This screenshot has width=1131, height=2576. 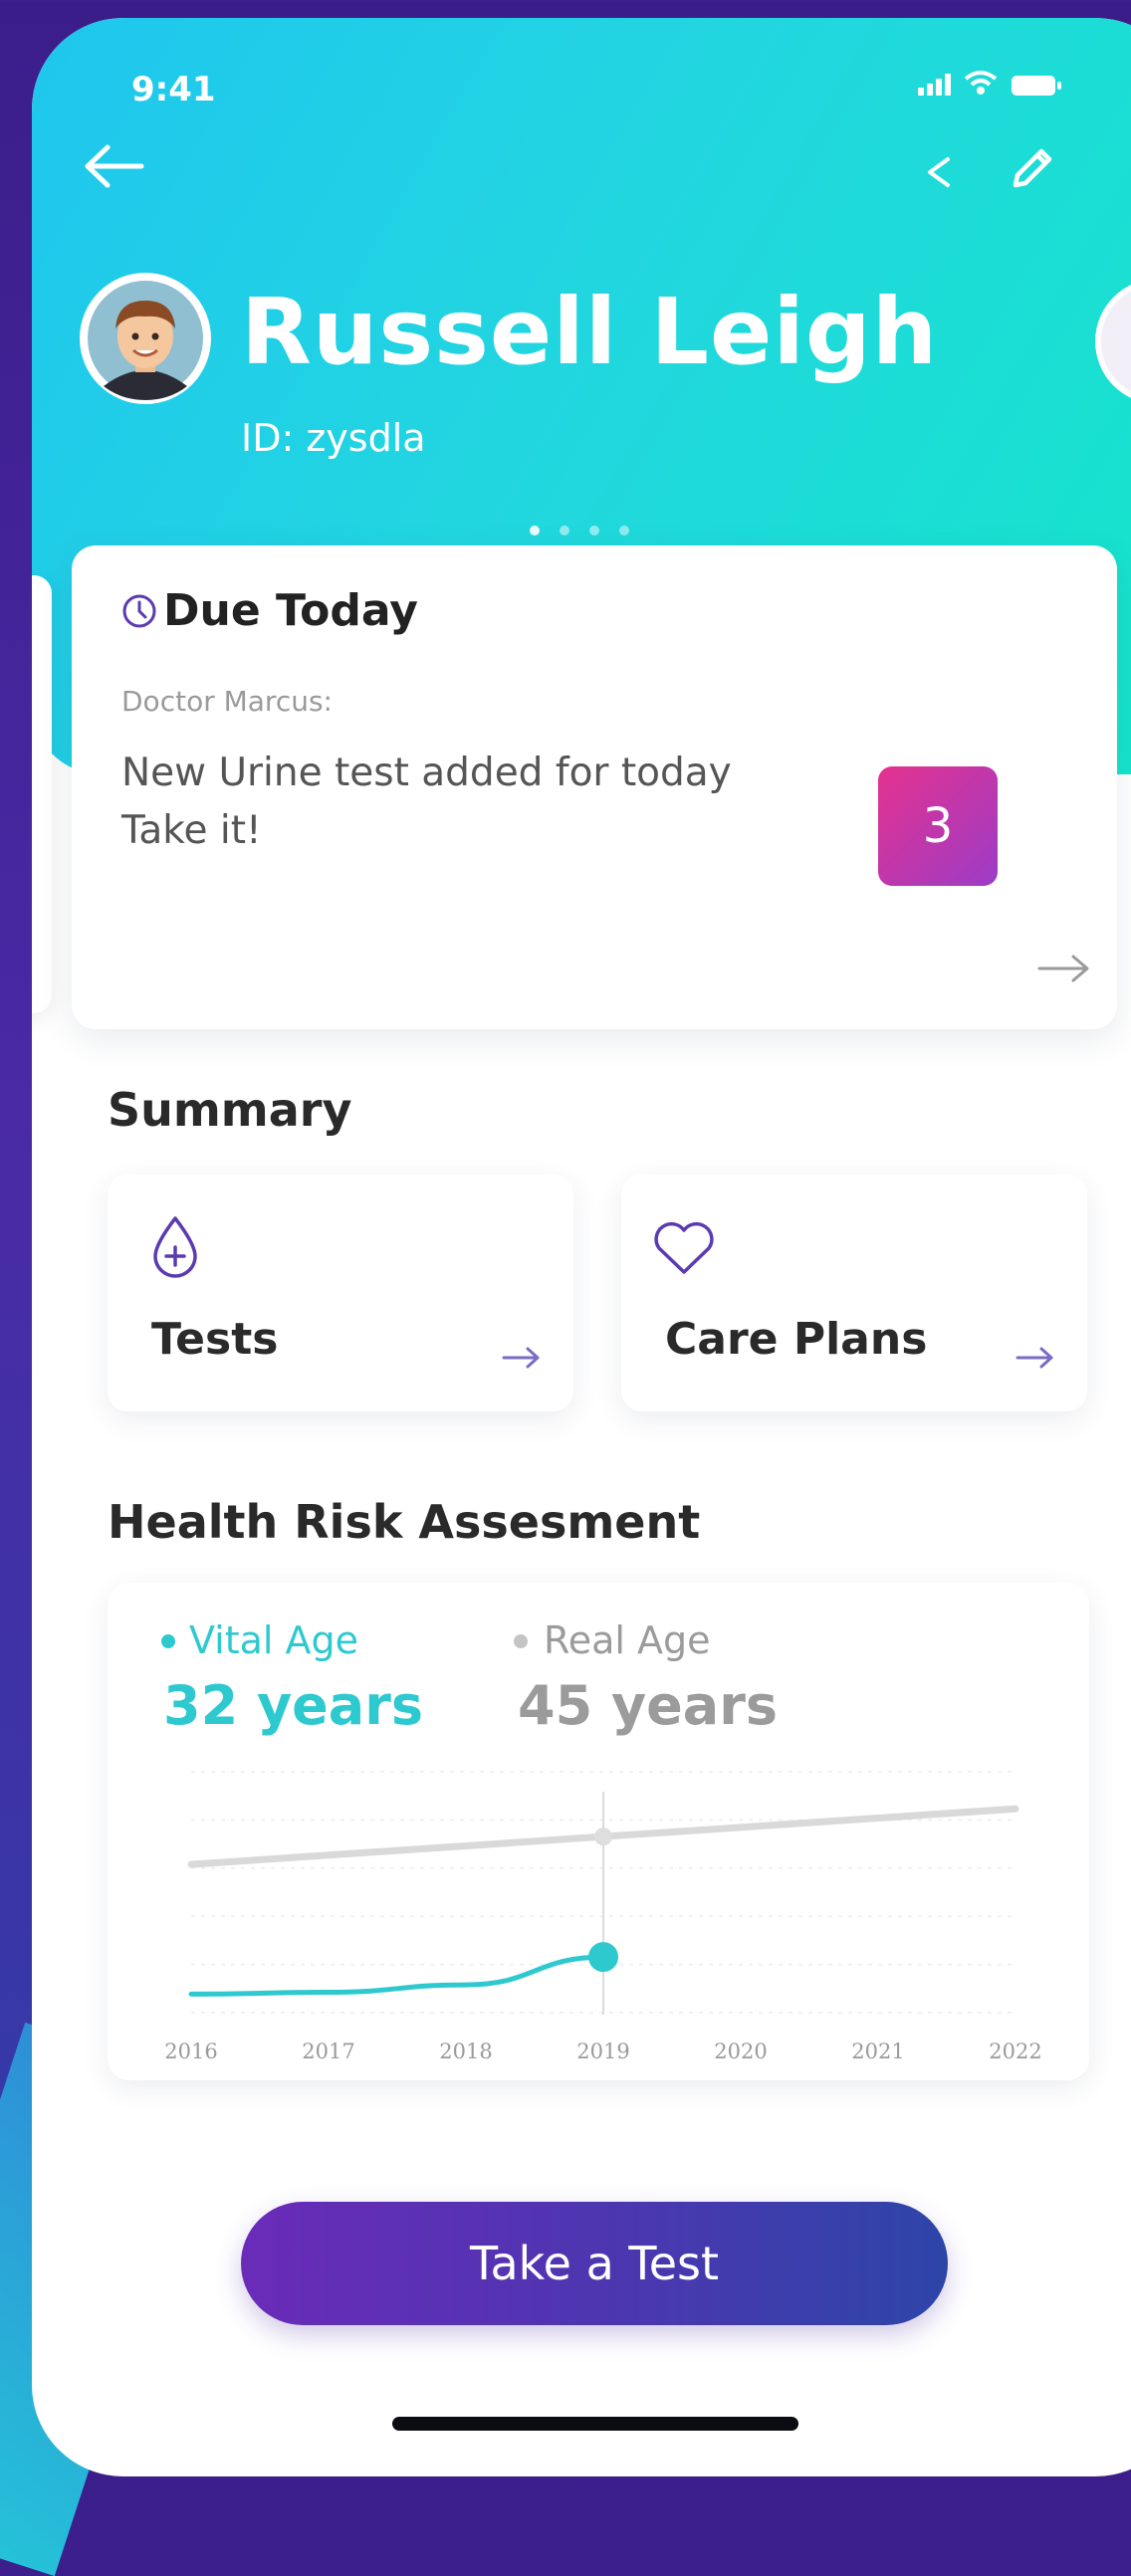 What do you see at coordinates (328, 2051) in the screenshot?
I see `x-tick-label: 2017` at bounding box center [328, 2051].